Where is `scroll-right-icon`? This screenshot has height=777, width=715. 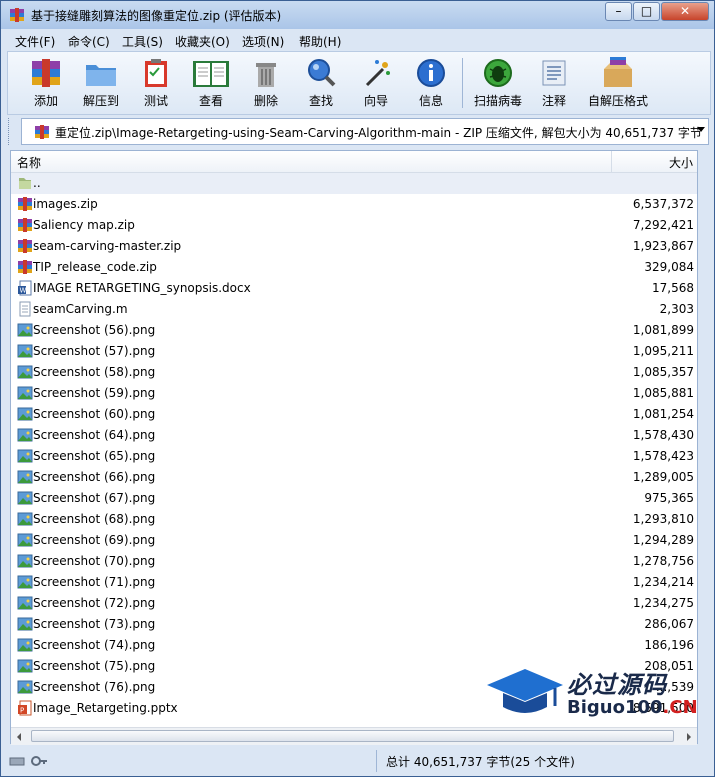
scroll-right-icon is located at coordinates (689, 737).